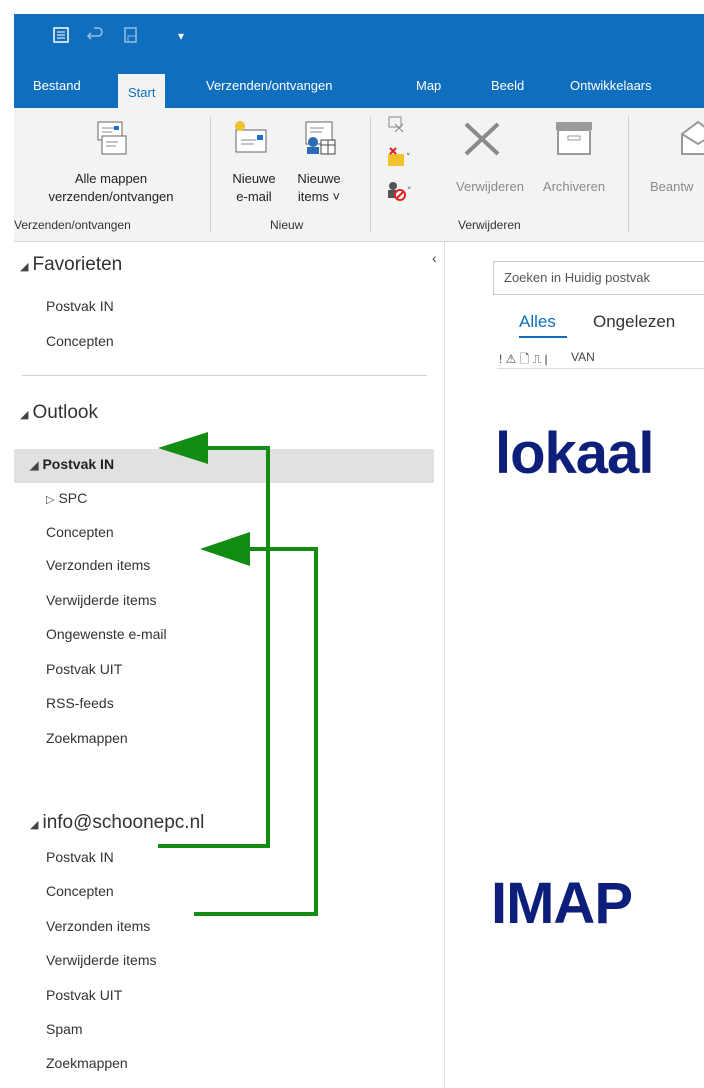 This screenshot has width=704, height=1088. I want to click on arrow-sent-items, so click(256, 724).